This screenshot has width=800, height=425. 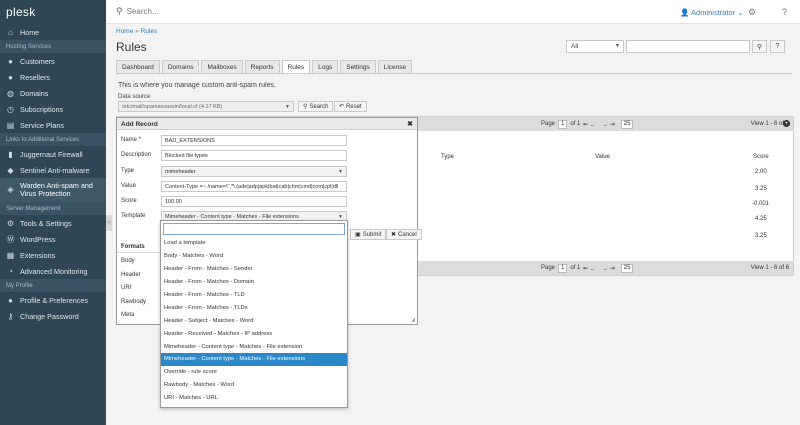 What do you see at coordinates (688, 46) in the screenshot?
I see `filter-input` at bounding box center [688, 46].